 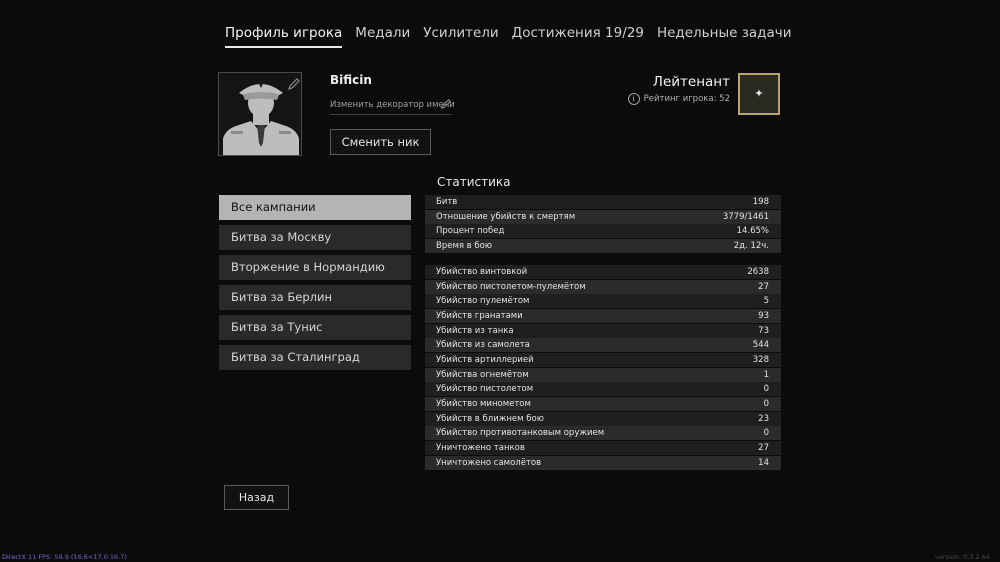 What do you see at coordinates (489, 463) in the screenshot?
I see `stat-label: Уничтожено самолётов` at bounding box center [489, 463].